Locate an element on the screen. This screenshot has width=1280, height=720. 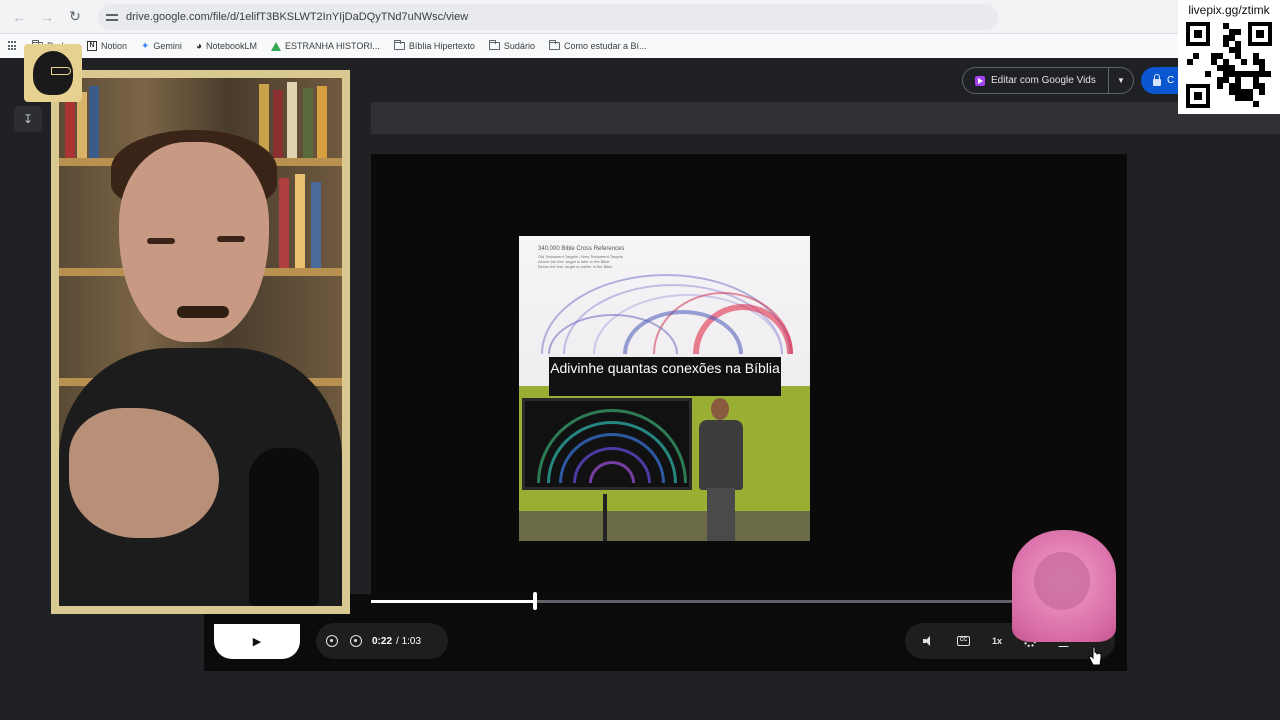
bookmark-label: Notion is located at coordinates (114, 46).